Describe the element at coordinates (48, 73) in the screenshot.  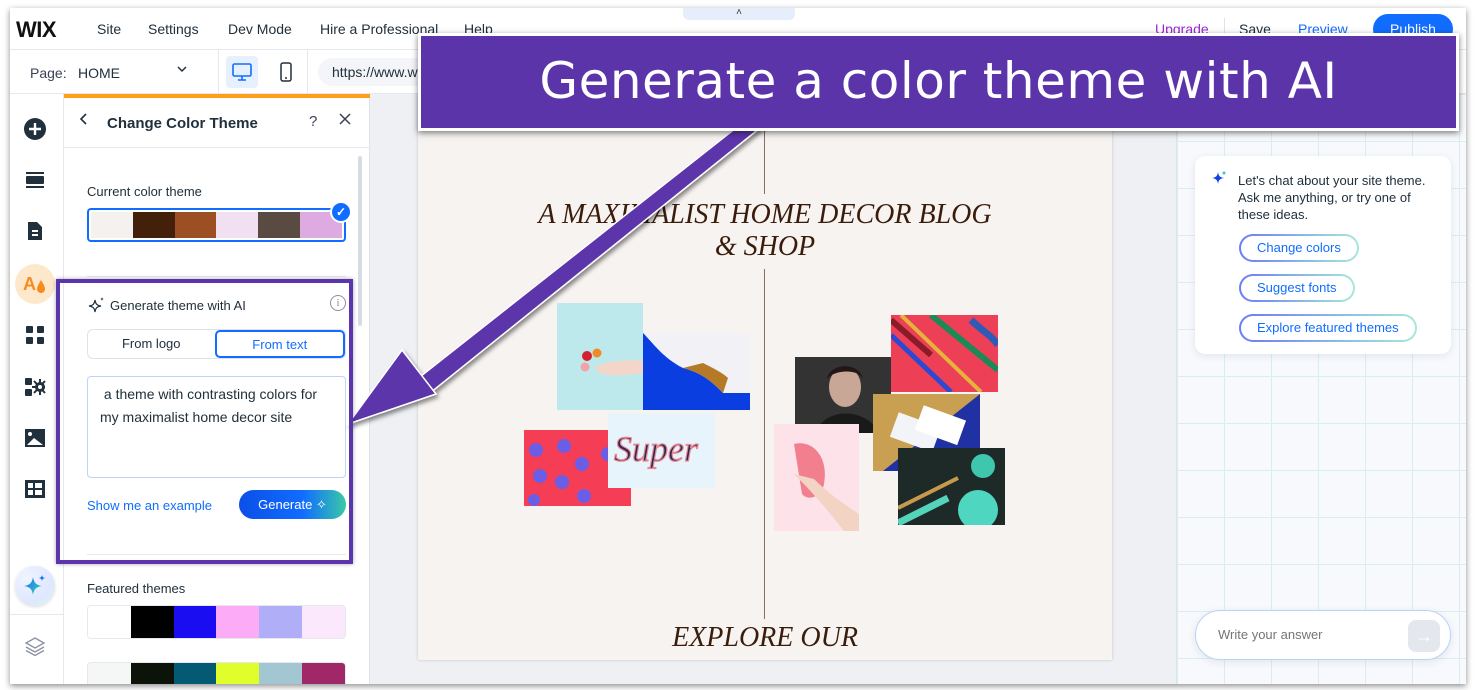
I see `page-label: Page:` at that location.